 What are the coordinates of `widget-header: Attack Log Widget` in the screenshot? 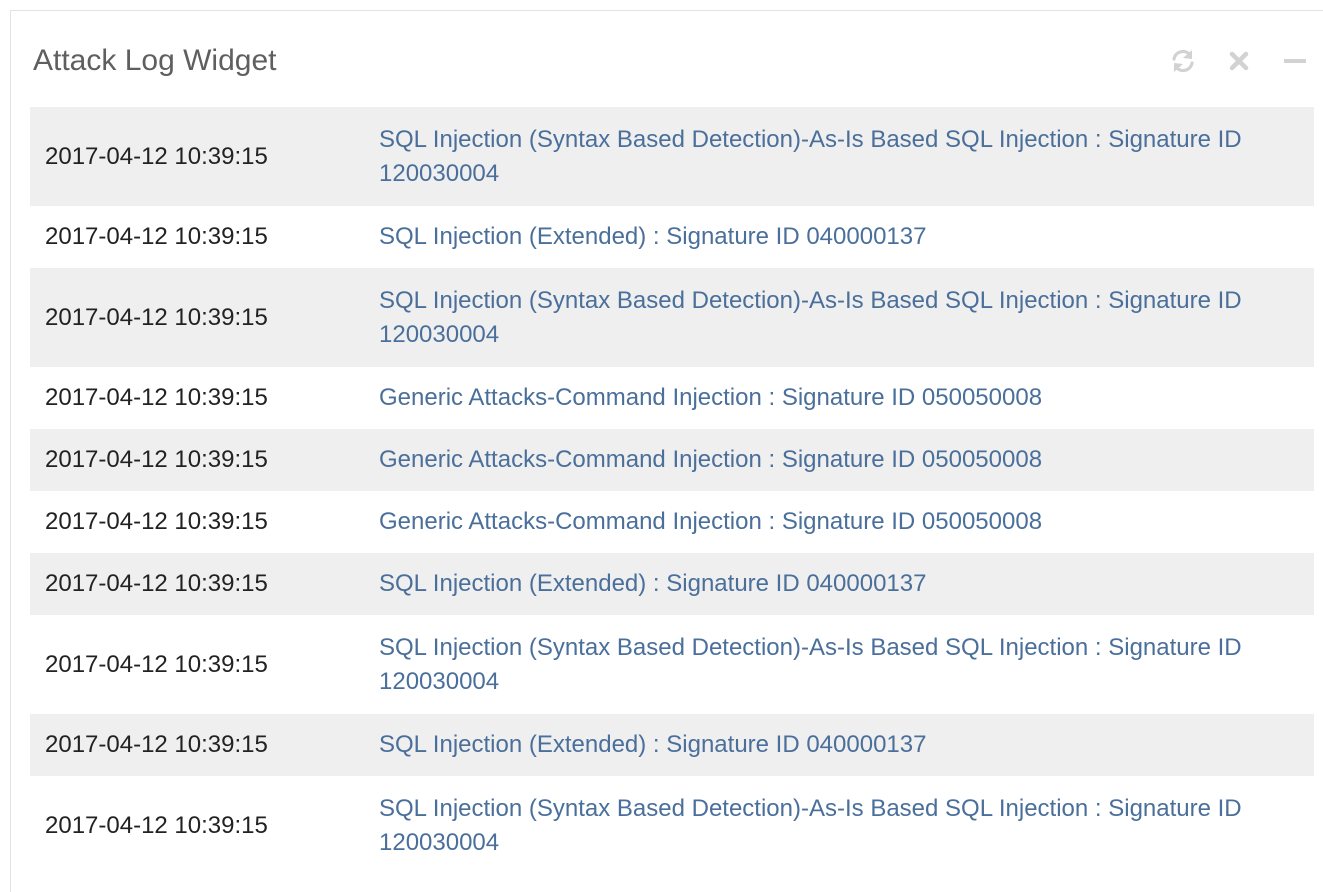 It's located at (667, 59).